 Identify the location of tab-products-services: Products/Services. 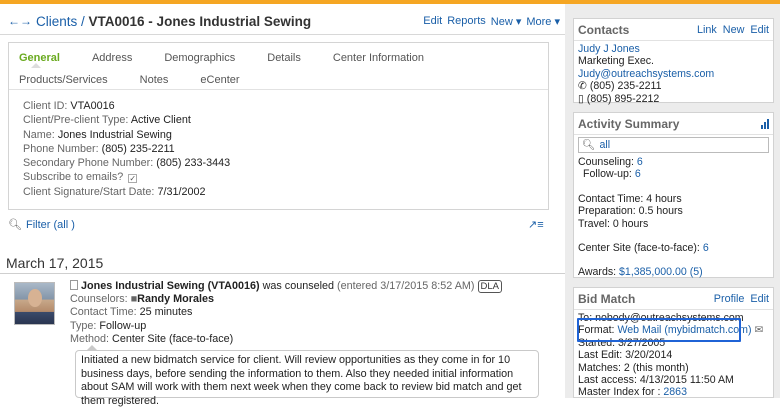
(63, 80).